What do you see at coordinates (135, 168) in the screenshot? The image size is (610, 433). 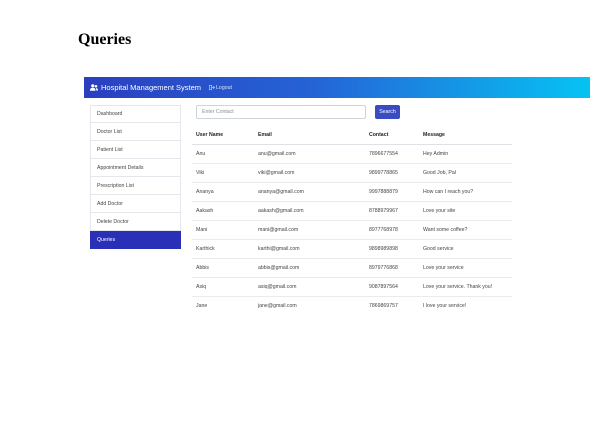 I see `sidebar-item-appointment-details: Appointment Details` at bounding box center [135, 168].